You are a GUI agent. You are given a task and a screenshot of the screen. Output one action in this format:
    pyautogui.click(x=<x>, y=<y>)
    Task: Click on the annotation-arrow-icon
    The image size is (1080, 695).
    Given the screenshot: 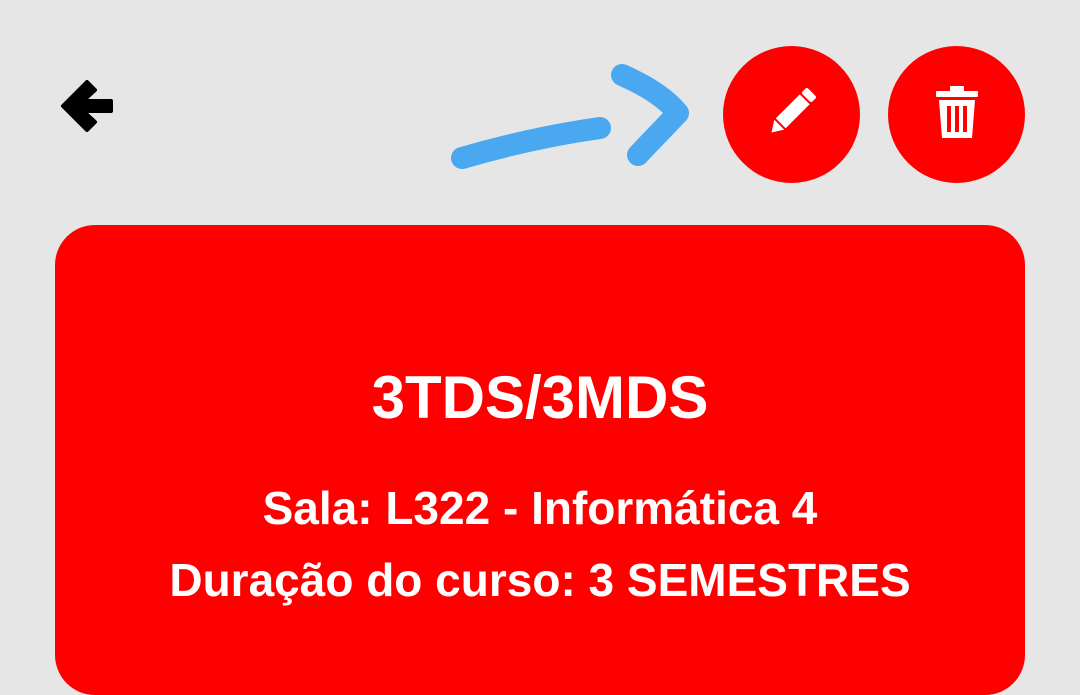 What is the action you would take?
    pyautogui.click(x=570, y=116)
    